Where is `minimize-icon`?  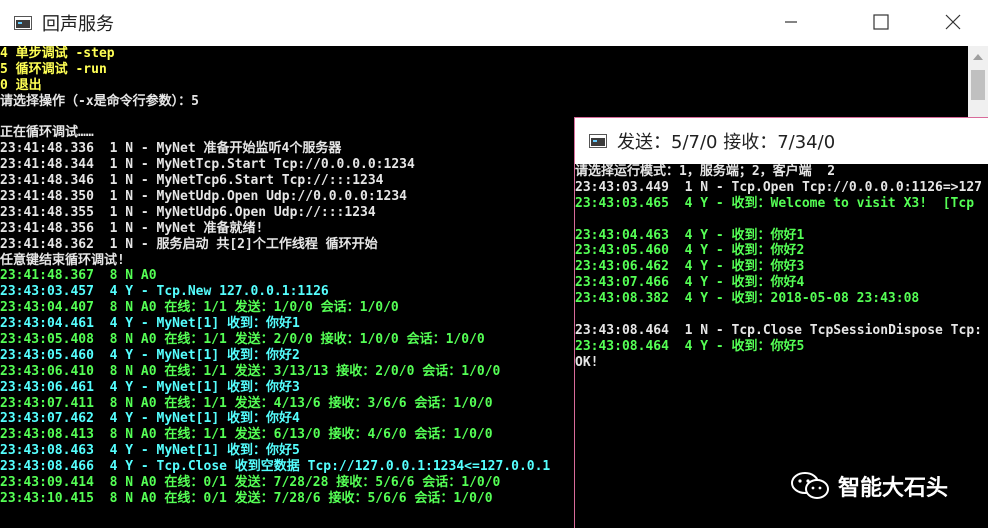
minimize-icon is located at coordinates (791, 22).